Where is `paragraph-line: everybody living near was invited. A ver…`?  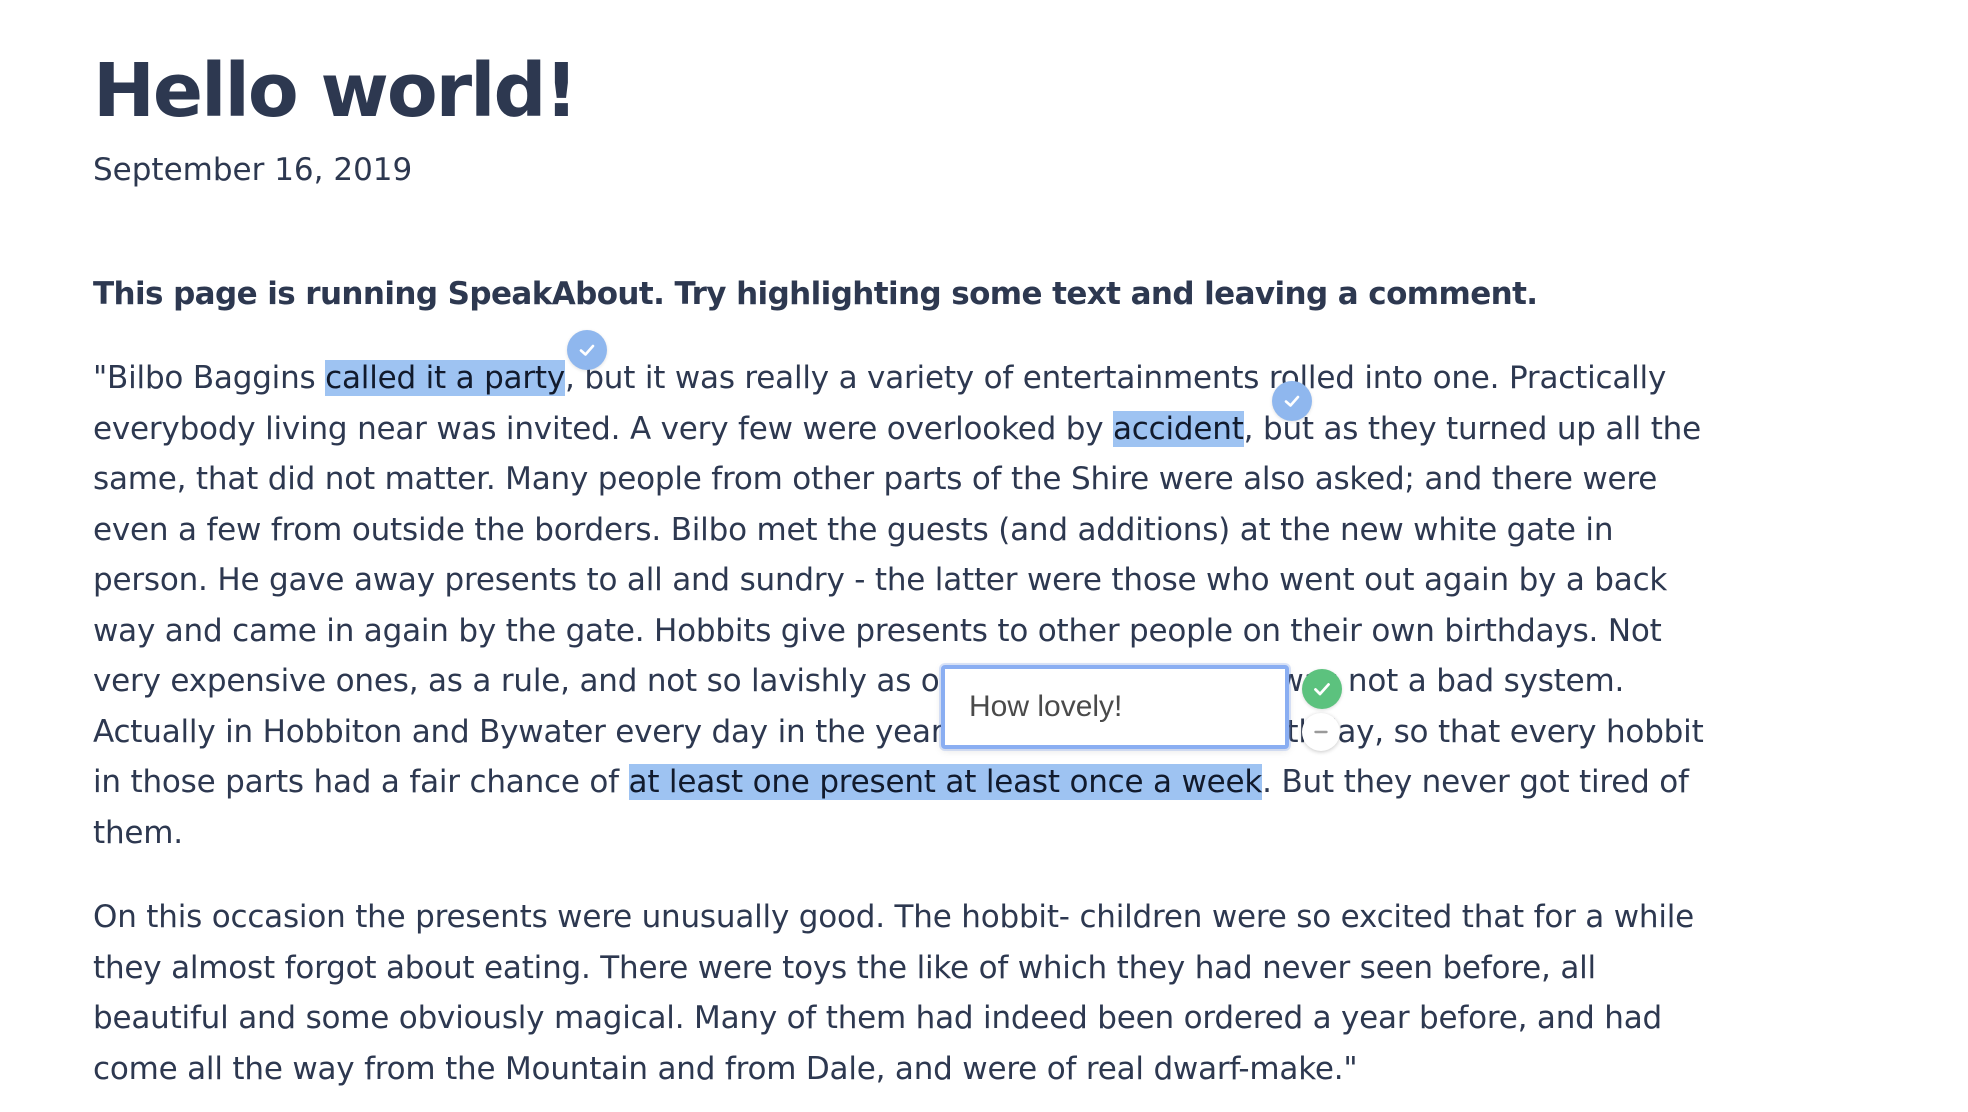
paragraph-line: everybody living near was invited. A ver… is located at coordinates (897, 428).